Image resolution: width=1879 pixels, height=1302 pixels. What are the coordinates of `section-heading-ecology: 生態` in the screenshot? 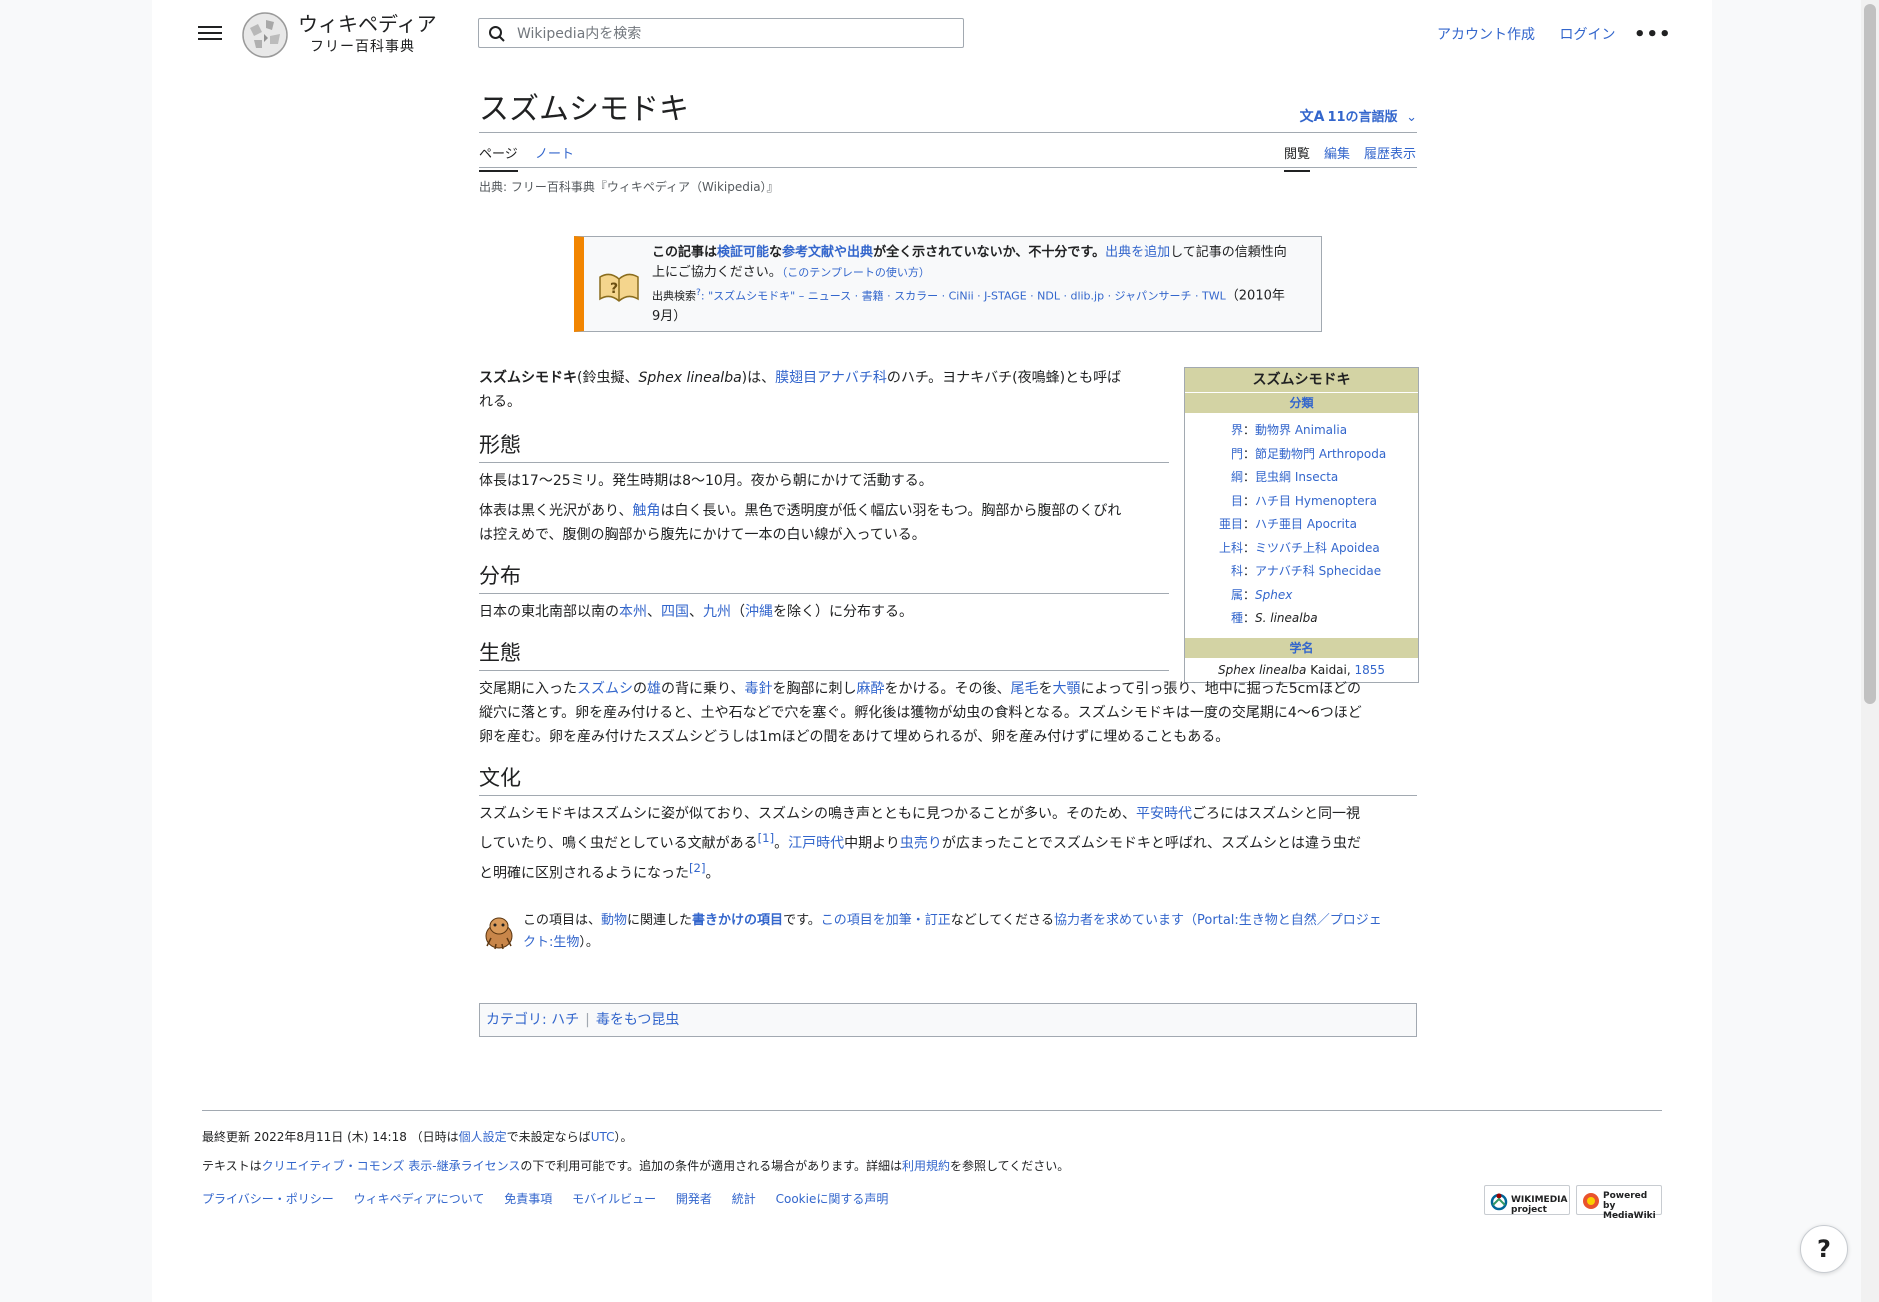 It's located at (824, 654).